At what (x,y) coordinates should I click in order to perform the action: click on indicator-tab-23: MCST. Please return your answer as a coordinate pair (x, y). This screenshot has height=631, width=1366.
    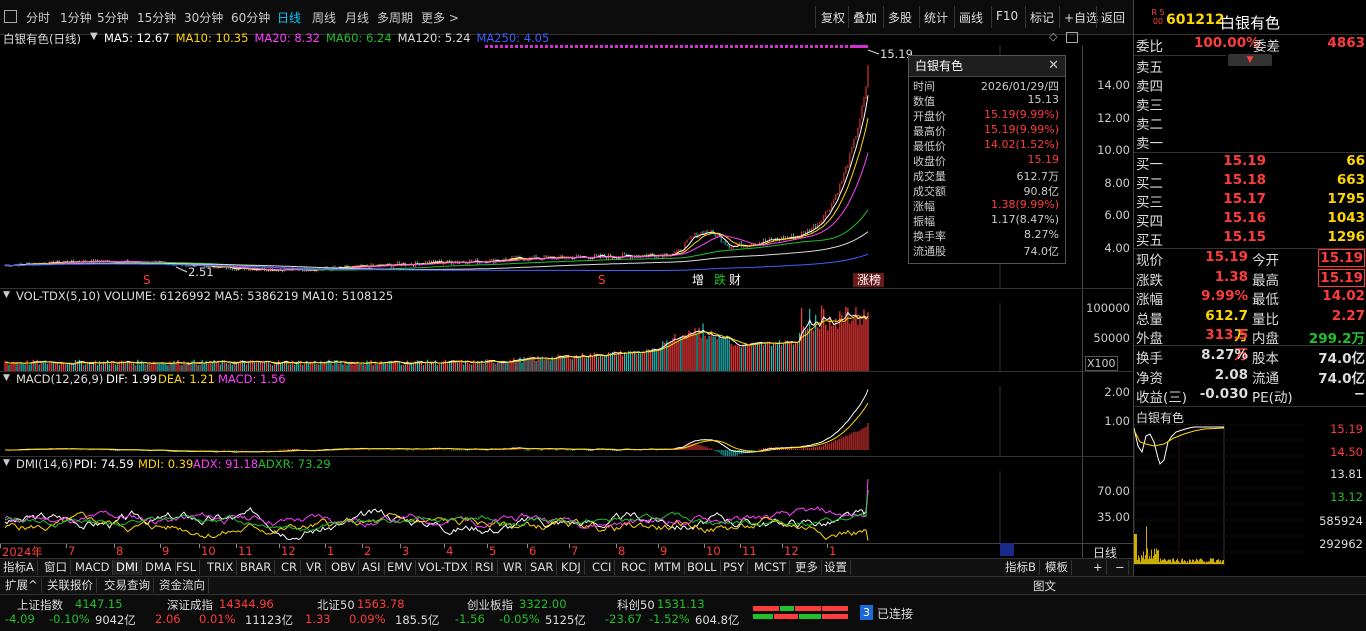
    Looking at the image, I should click on (771, 567).